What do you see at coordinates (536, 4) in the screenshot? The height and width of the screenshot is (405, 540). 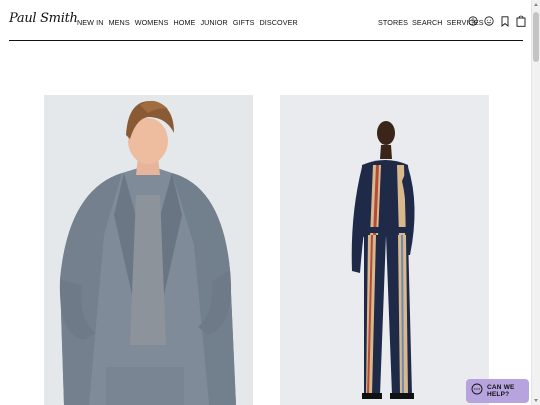 I see `scroll-up-arrow-icon` at bounding box center [536, 4].